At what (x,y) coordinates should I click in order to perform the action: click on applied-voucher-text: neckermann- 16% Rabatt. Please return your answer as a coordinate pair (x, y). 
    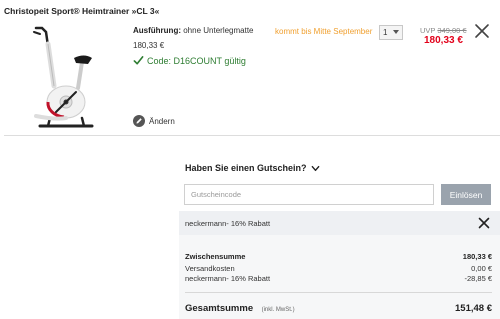
    Looking at the image, I should click on (228, 223).